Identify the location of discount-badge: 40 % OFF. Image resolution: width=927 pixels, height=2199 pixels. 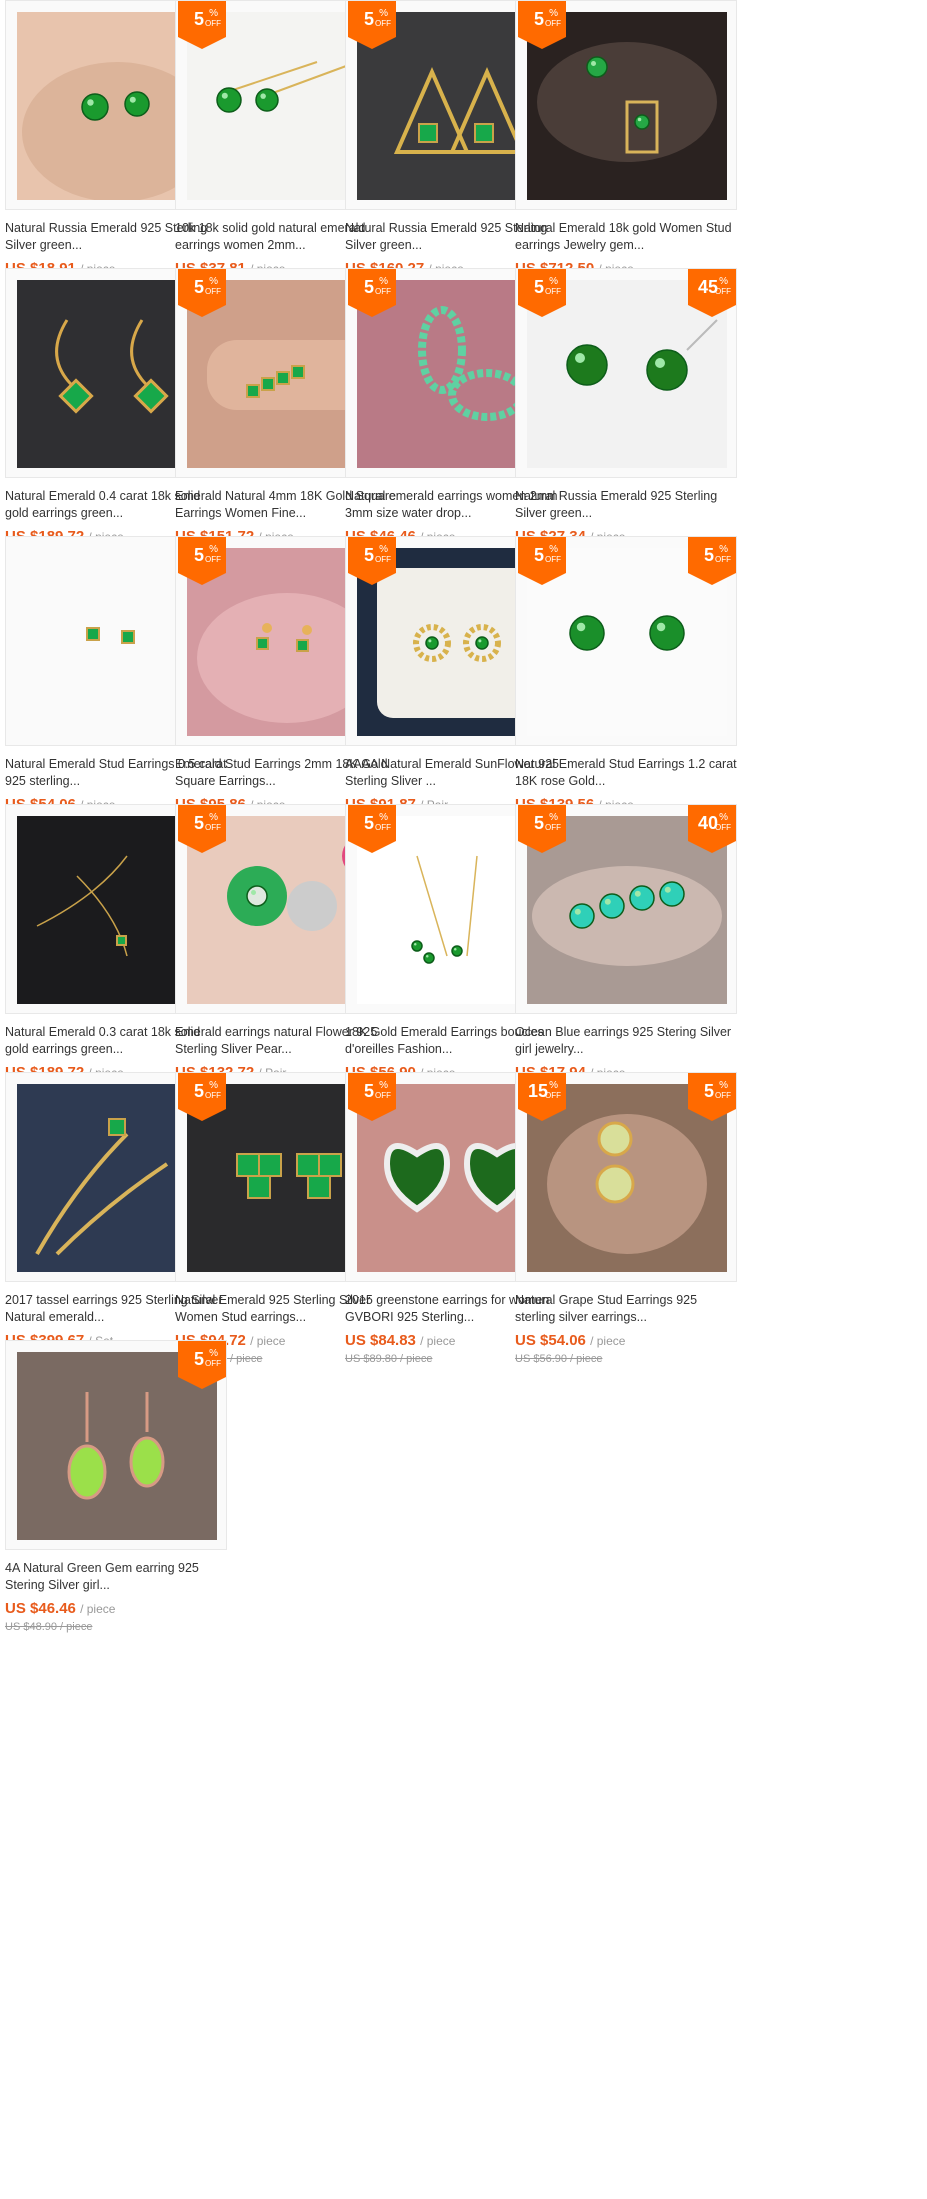
(712, 829).